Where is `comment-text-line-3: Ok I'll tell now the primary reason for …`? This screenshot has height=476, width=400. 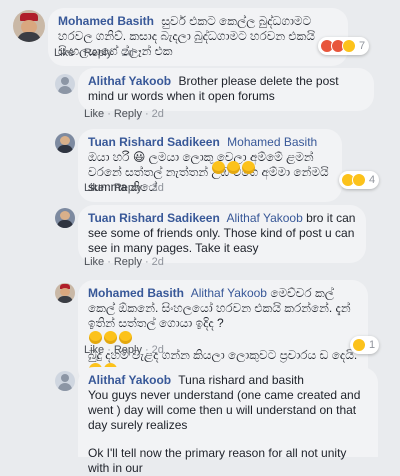
comment-text-line-3: Ok I'll tell now the primary reason for … is located at coordinates (217, 460).